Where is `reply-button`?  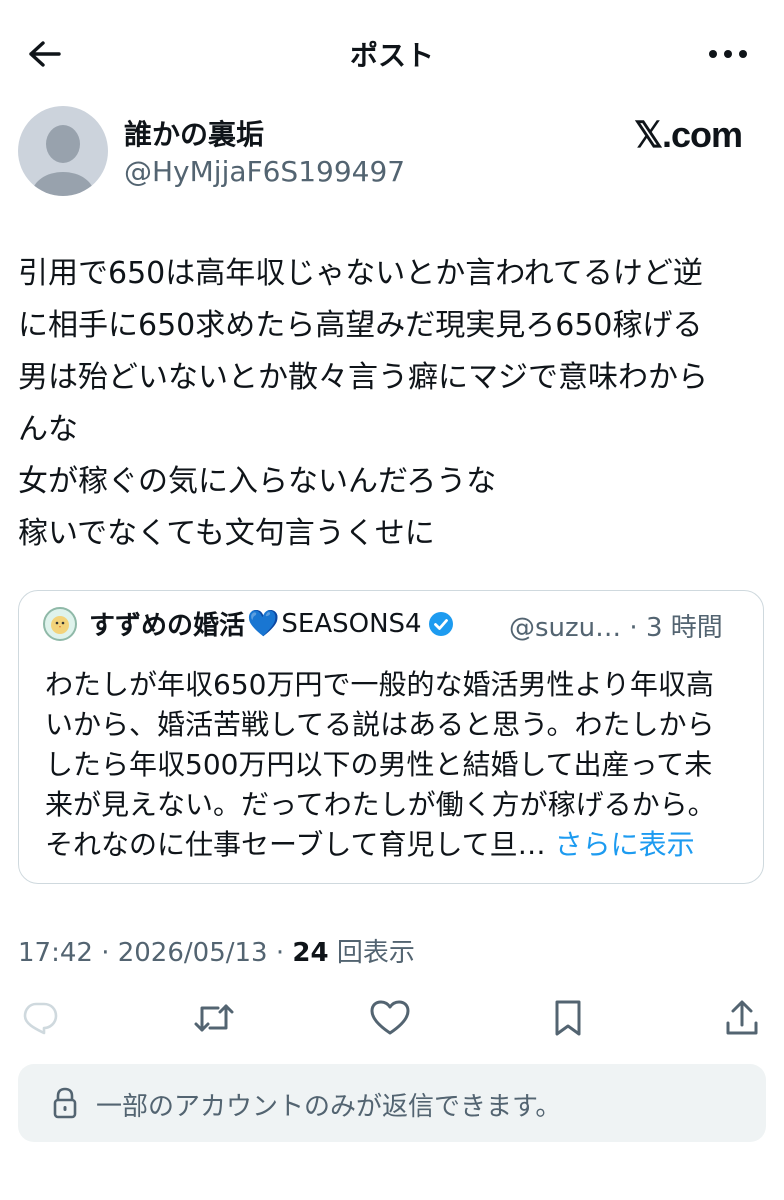
reply-button is located at coordinates (40, 1018).